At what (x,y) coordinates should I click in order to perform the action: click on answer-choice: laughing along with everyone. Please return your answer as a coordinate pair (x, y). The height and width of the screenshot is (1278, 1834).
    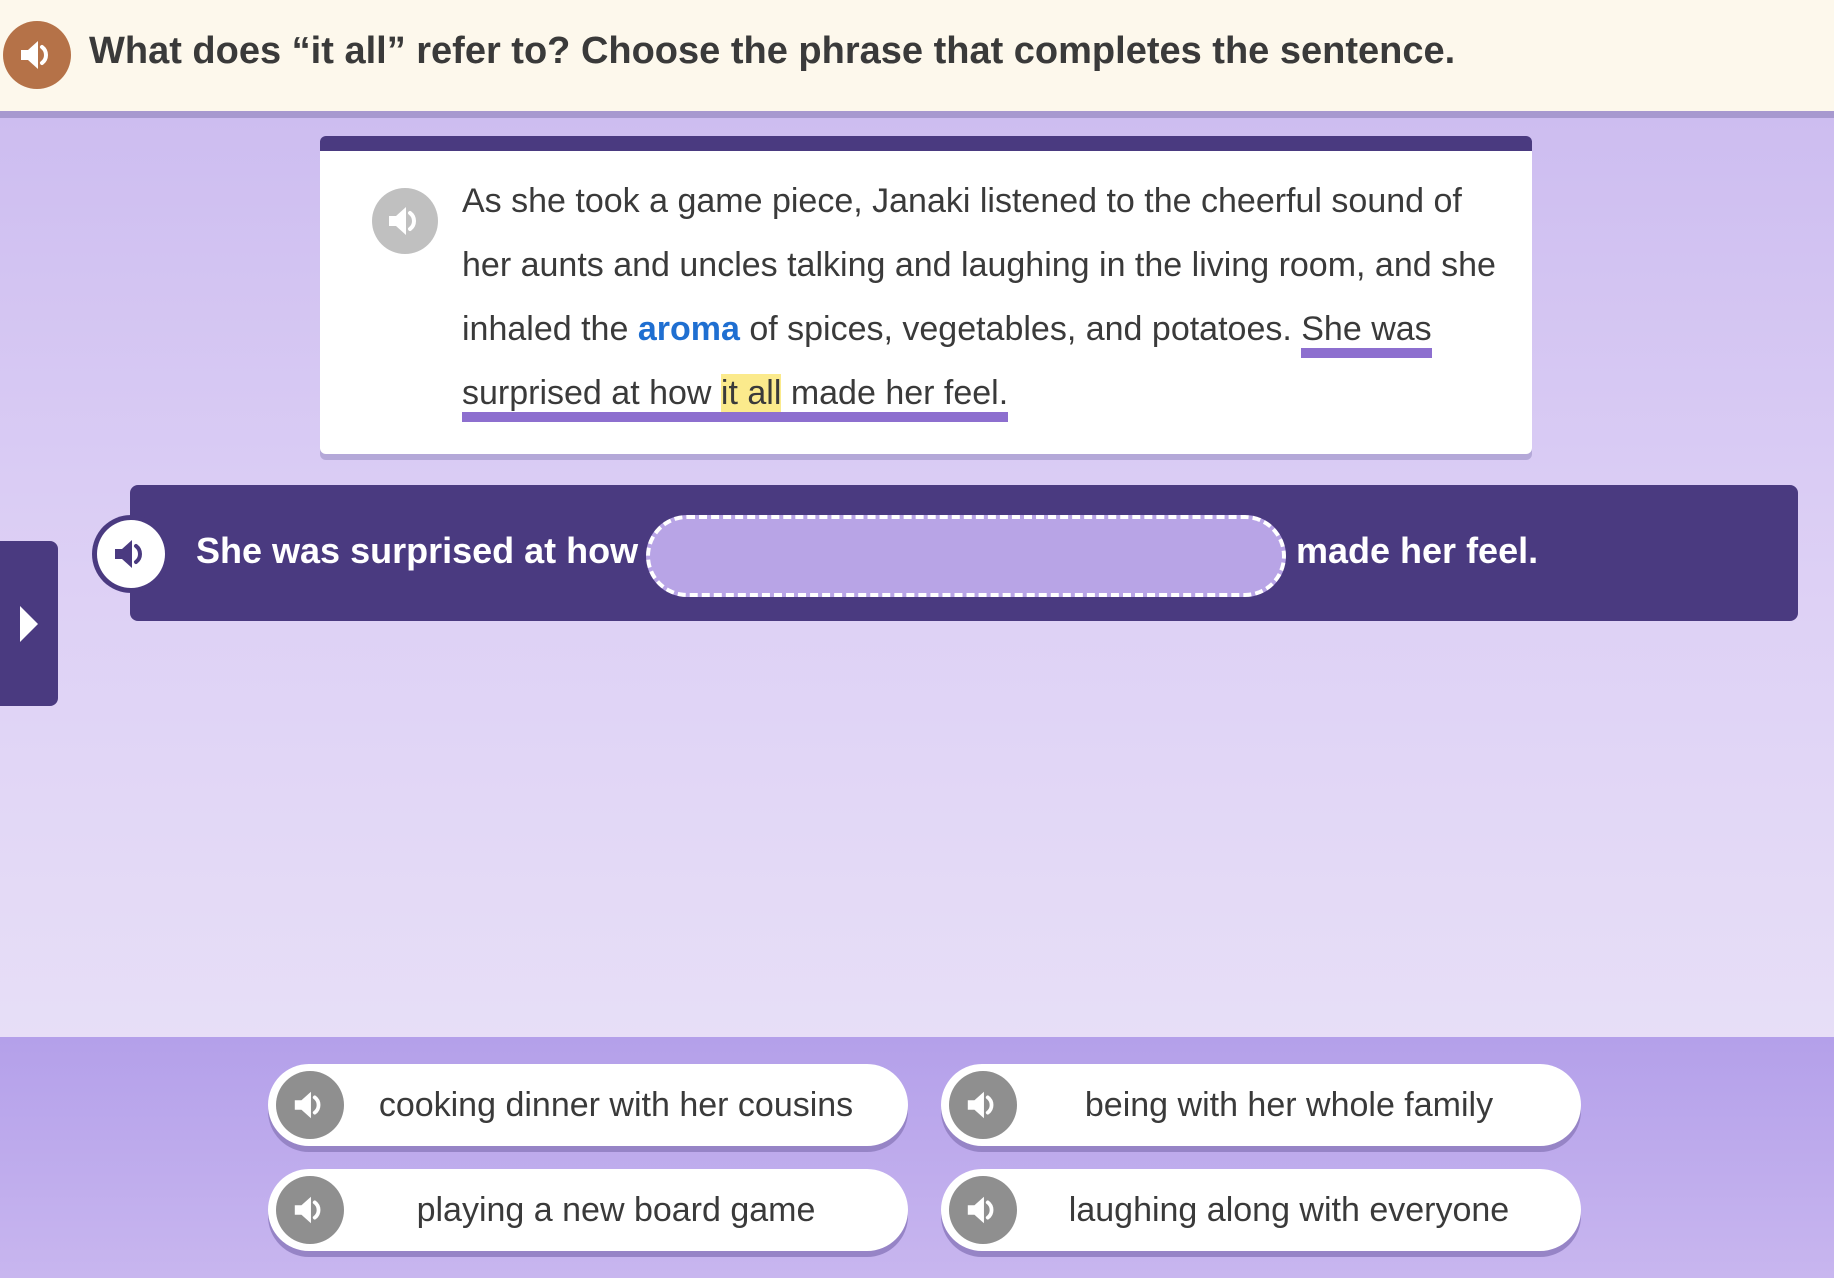
    Looking at the image, I should click on (1261, 1210).